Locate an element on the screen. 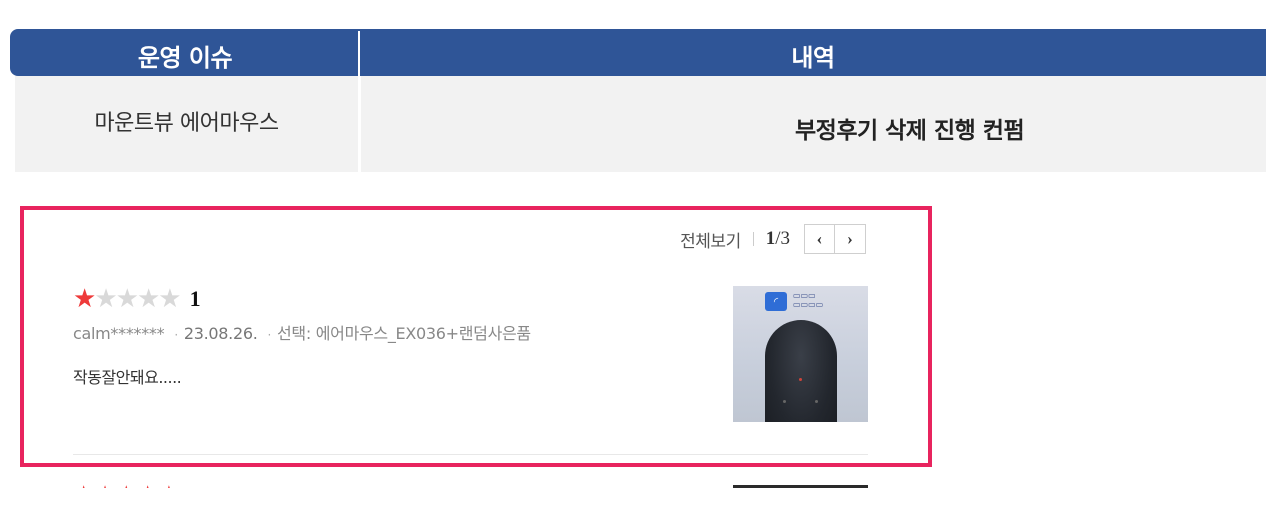 The image size is (1266, 505). page-cut-mask is located at coordinates (633, 496).